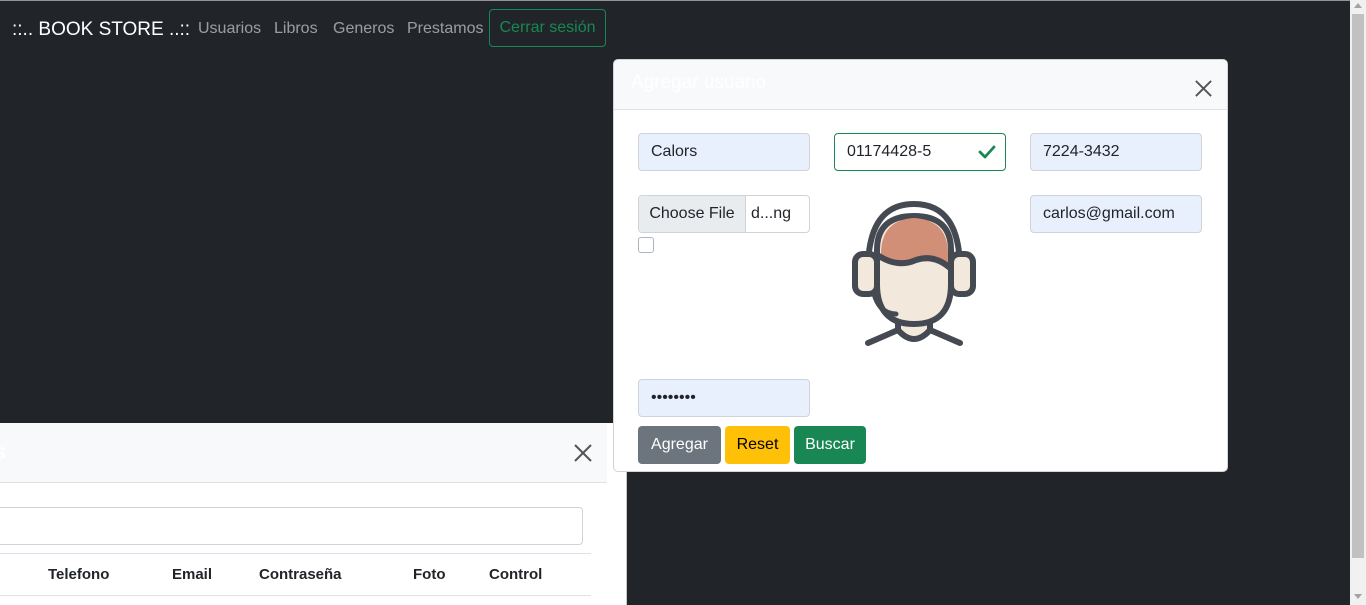 This screenshot has height=605, width=1366. What do you see at coordinates (724, 152) in the screenshot?
I see `name-input: Calors` at bounding box center [724, 152].